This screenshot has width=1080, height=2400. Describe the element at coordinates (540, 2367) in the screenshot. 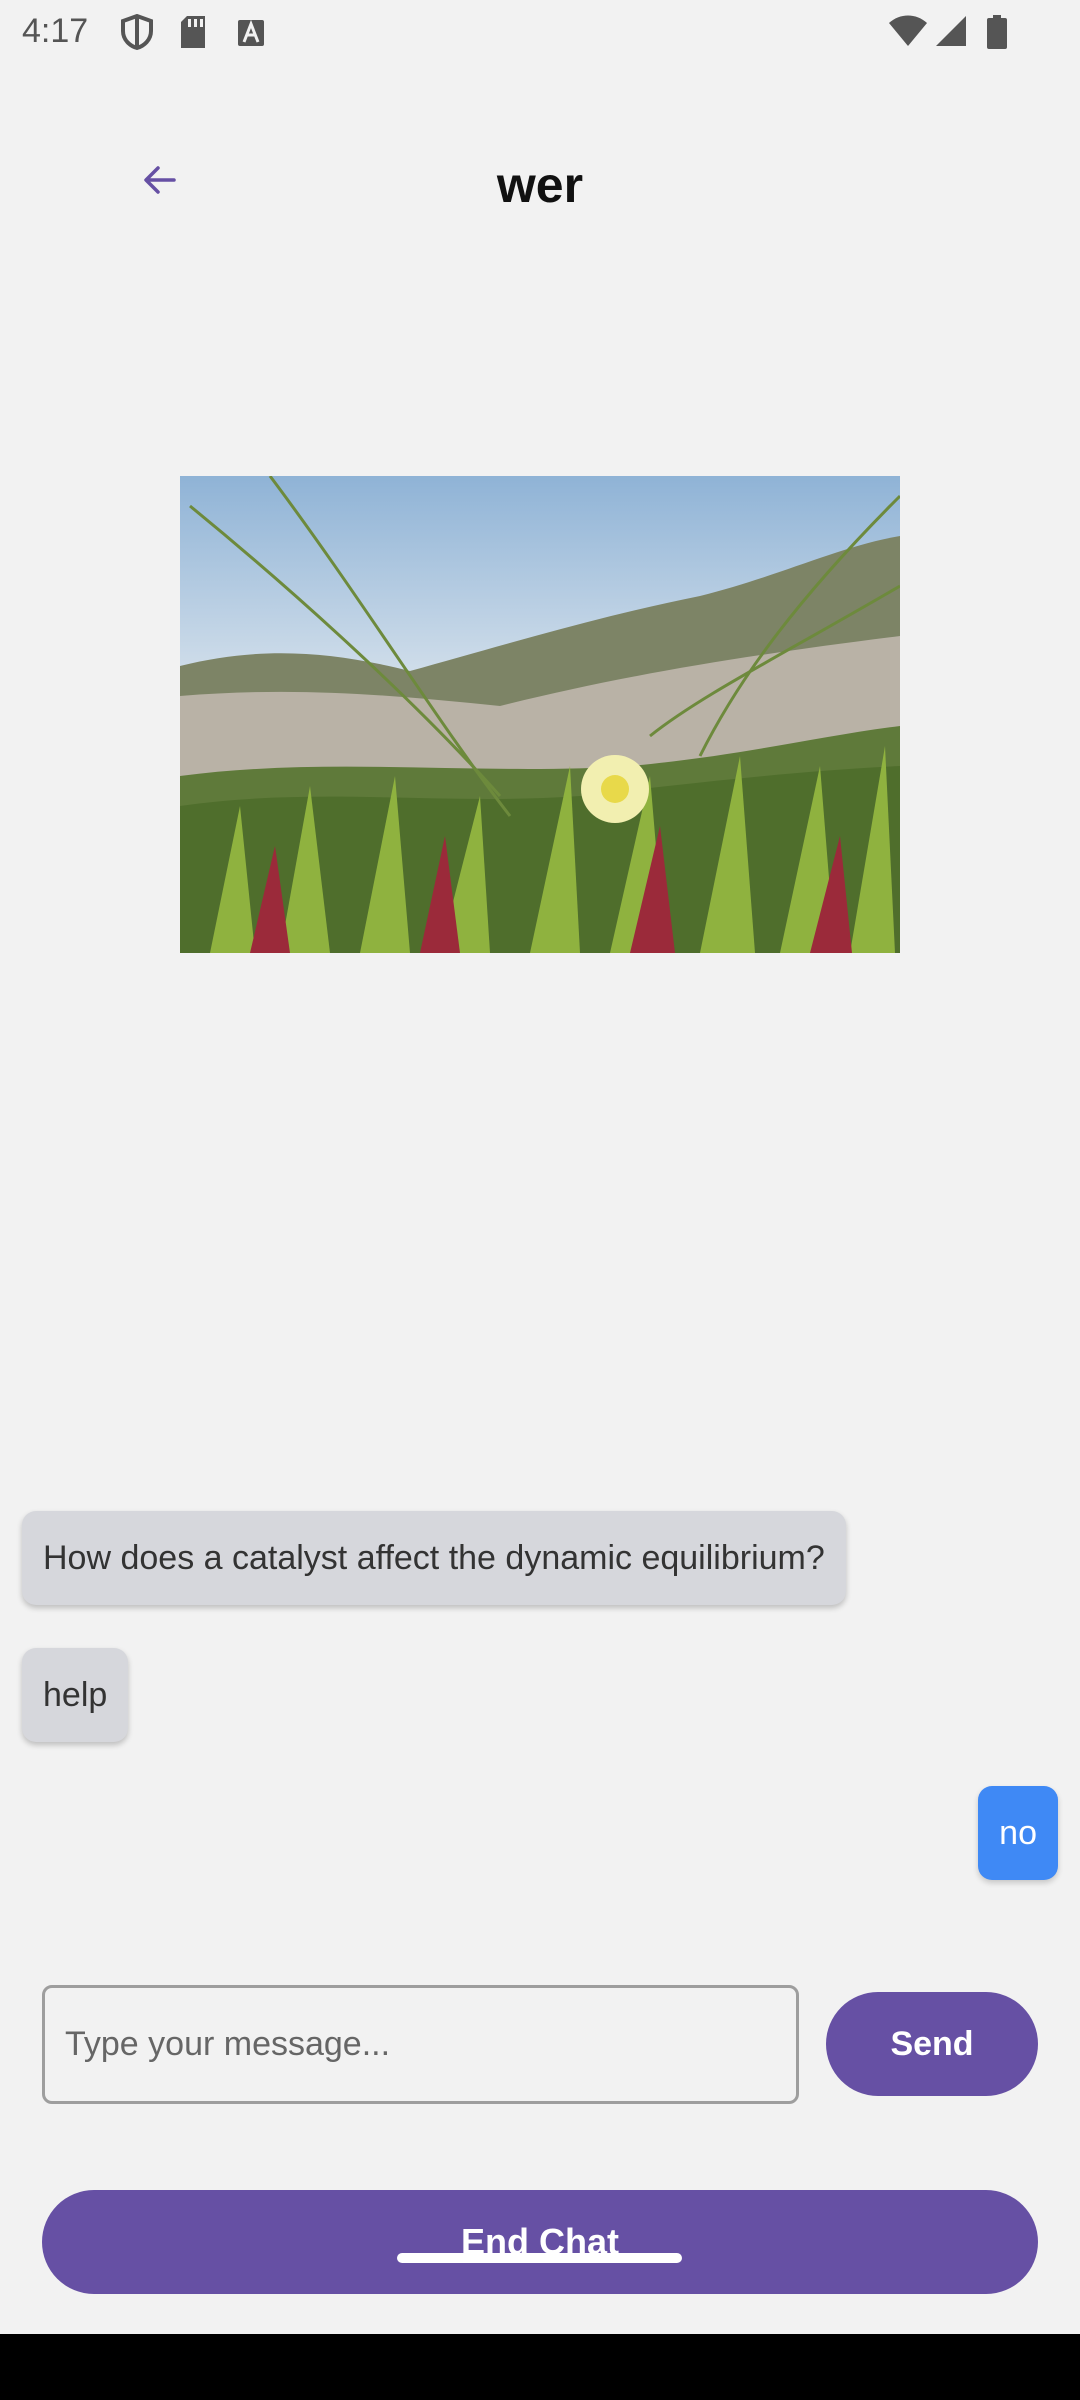

I see `navigation-bar` at that location.